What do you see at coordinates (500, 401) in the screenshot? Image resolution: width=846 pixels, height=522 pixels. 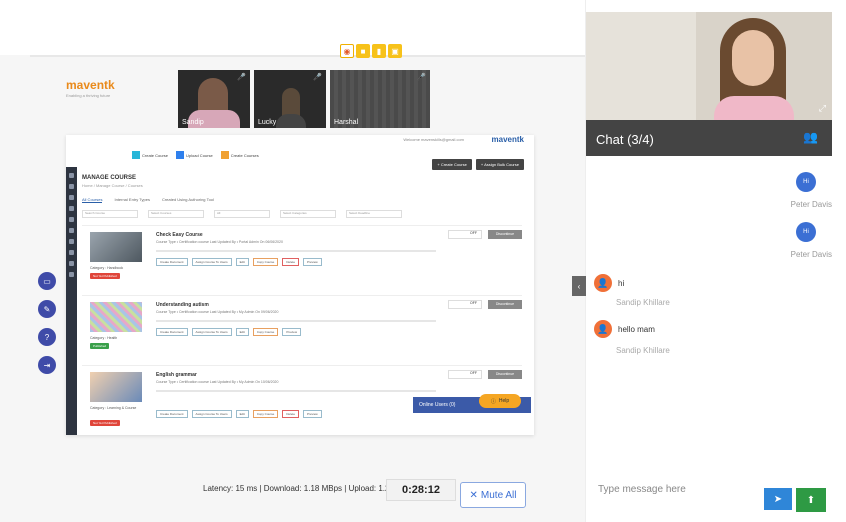 I see `help-button: ⓘ Help` at bounding box center [500, 401].